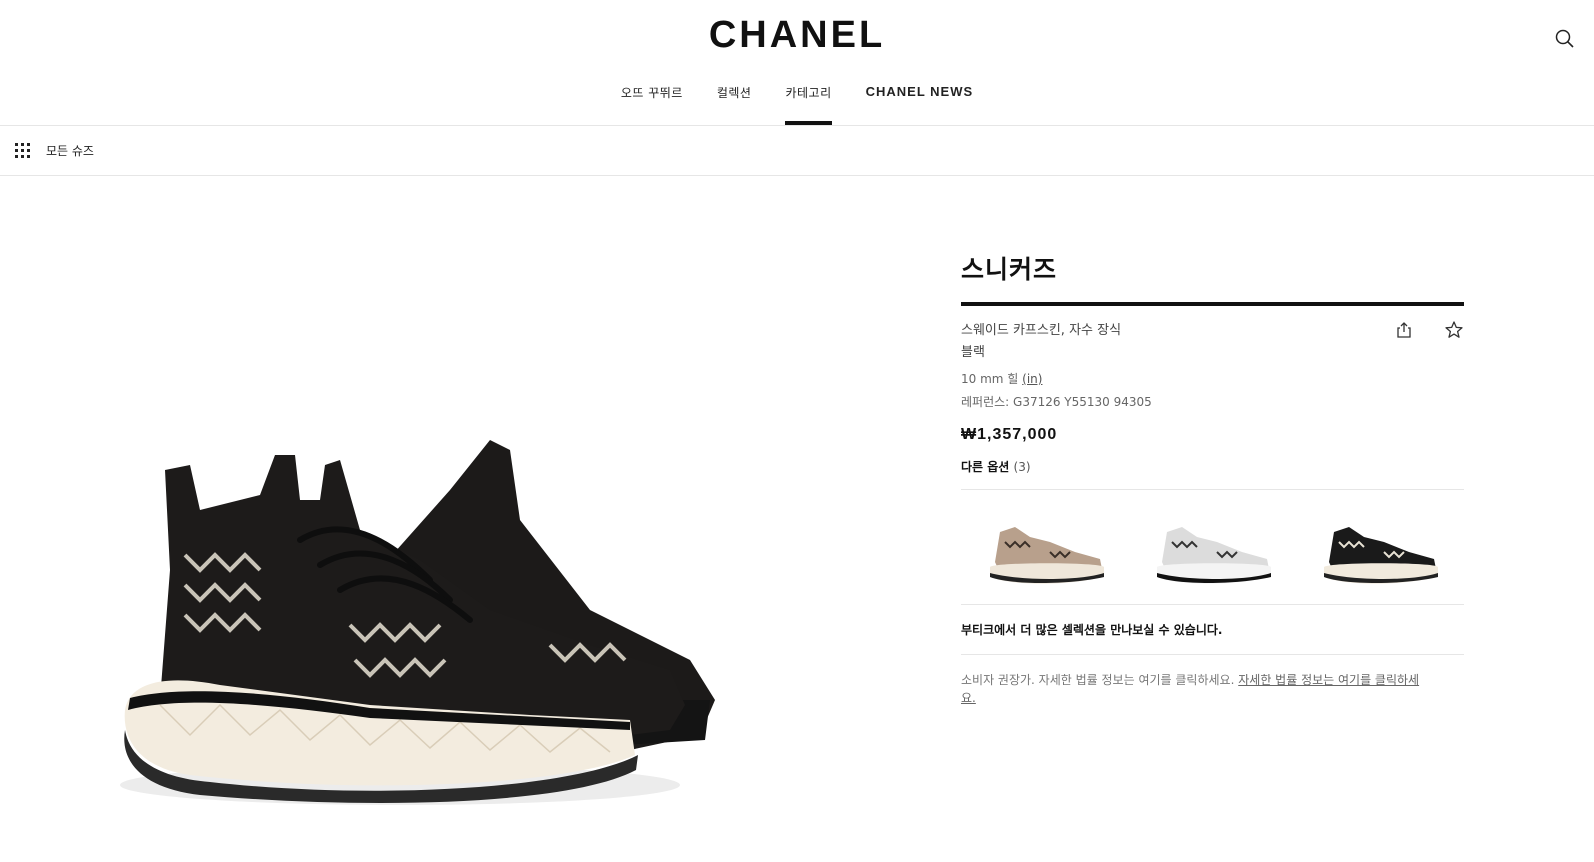 This screenshot has width=1594, height=862. Describe the element at coordinates (1046, 555) in the screenshot. I see `sneaker-thumbnail-beige` at that location.